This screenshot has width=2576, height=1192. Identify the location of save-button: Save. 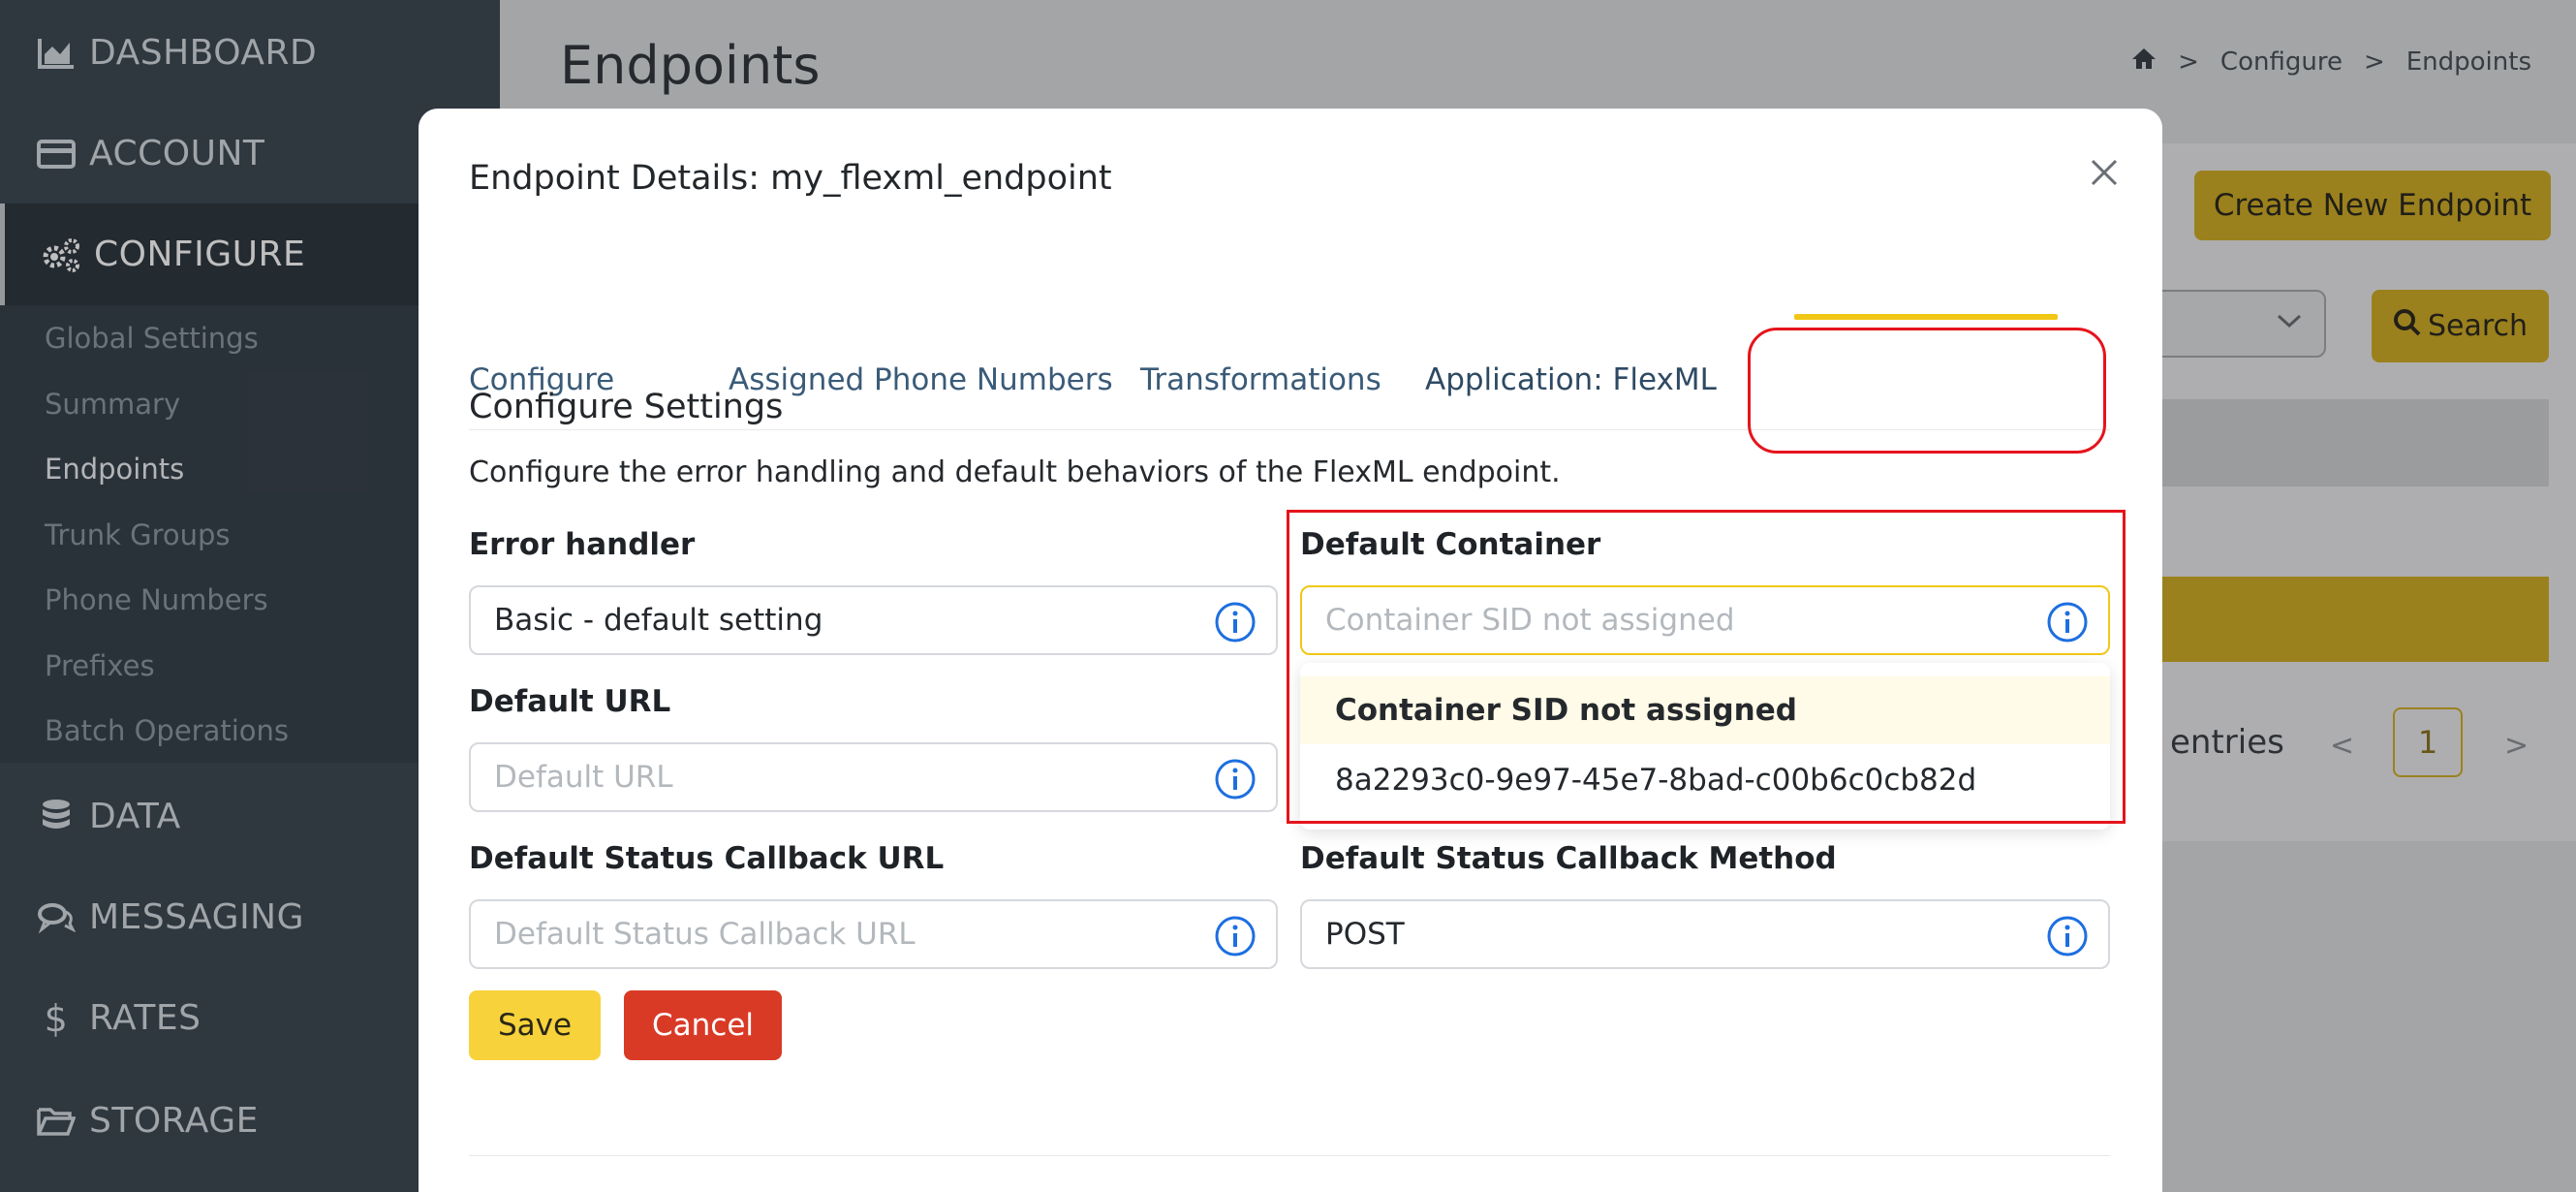
(535, 1025).